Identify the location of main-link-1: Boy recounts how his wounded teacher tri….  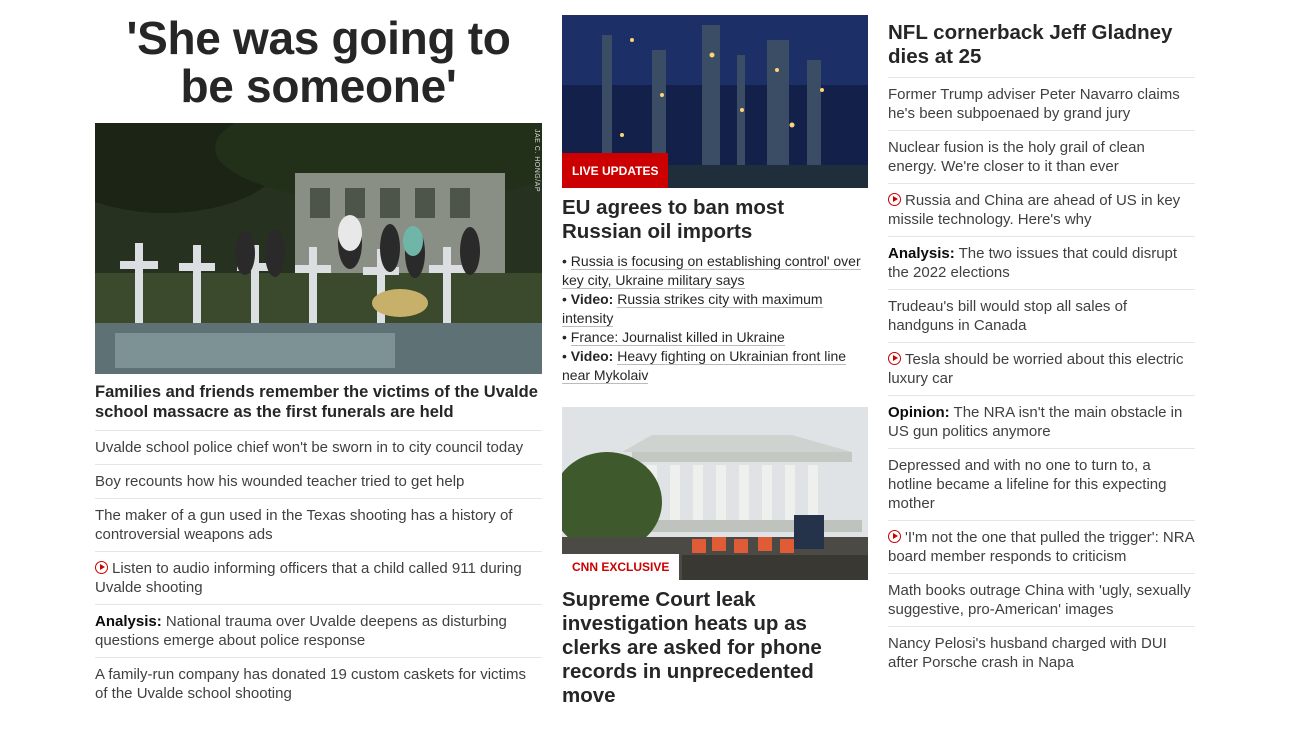
(318, 482).